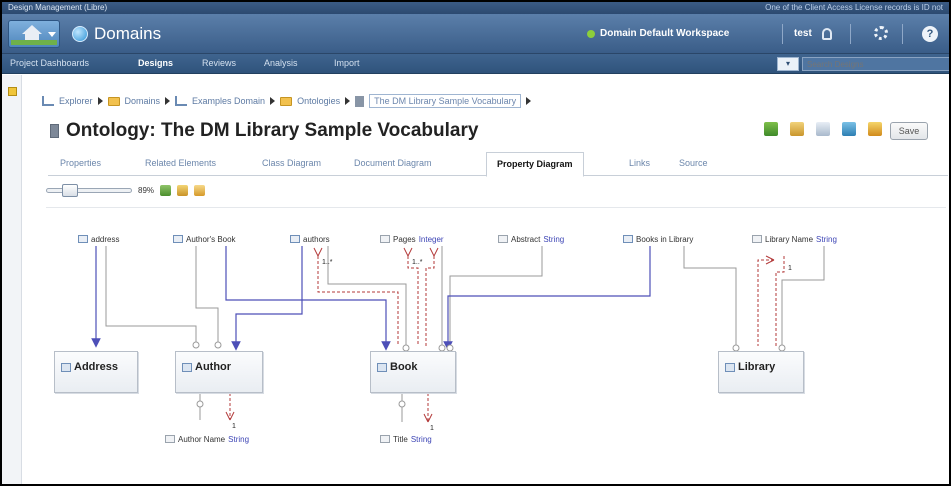 This screenshot has height=486, width=951. I want to click on multiplicity-library-name: 1, so click(790, 268).